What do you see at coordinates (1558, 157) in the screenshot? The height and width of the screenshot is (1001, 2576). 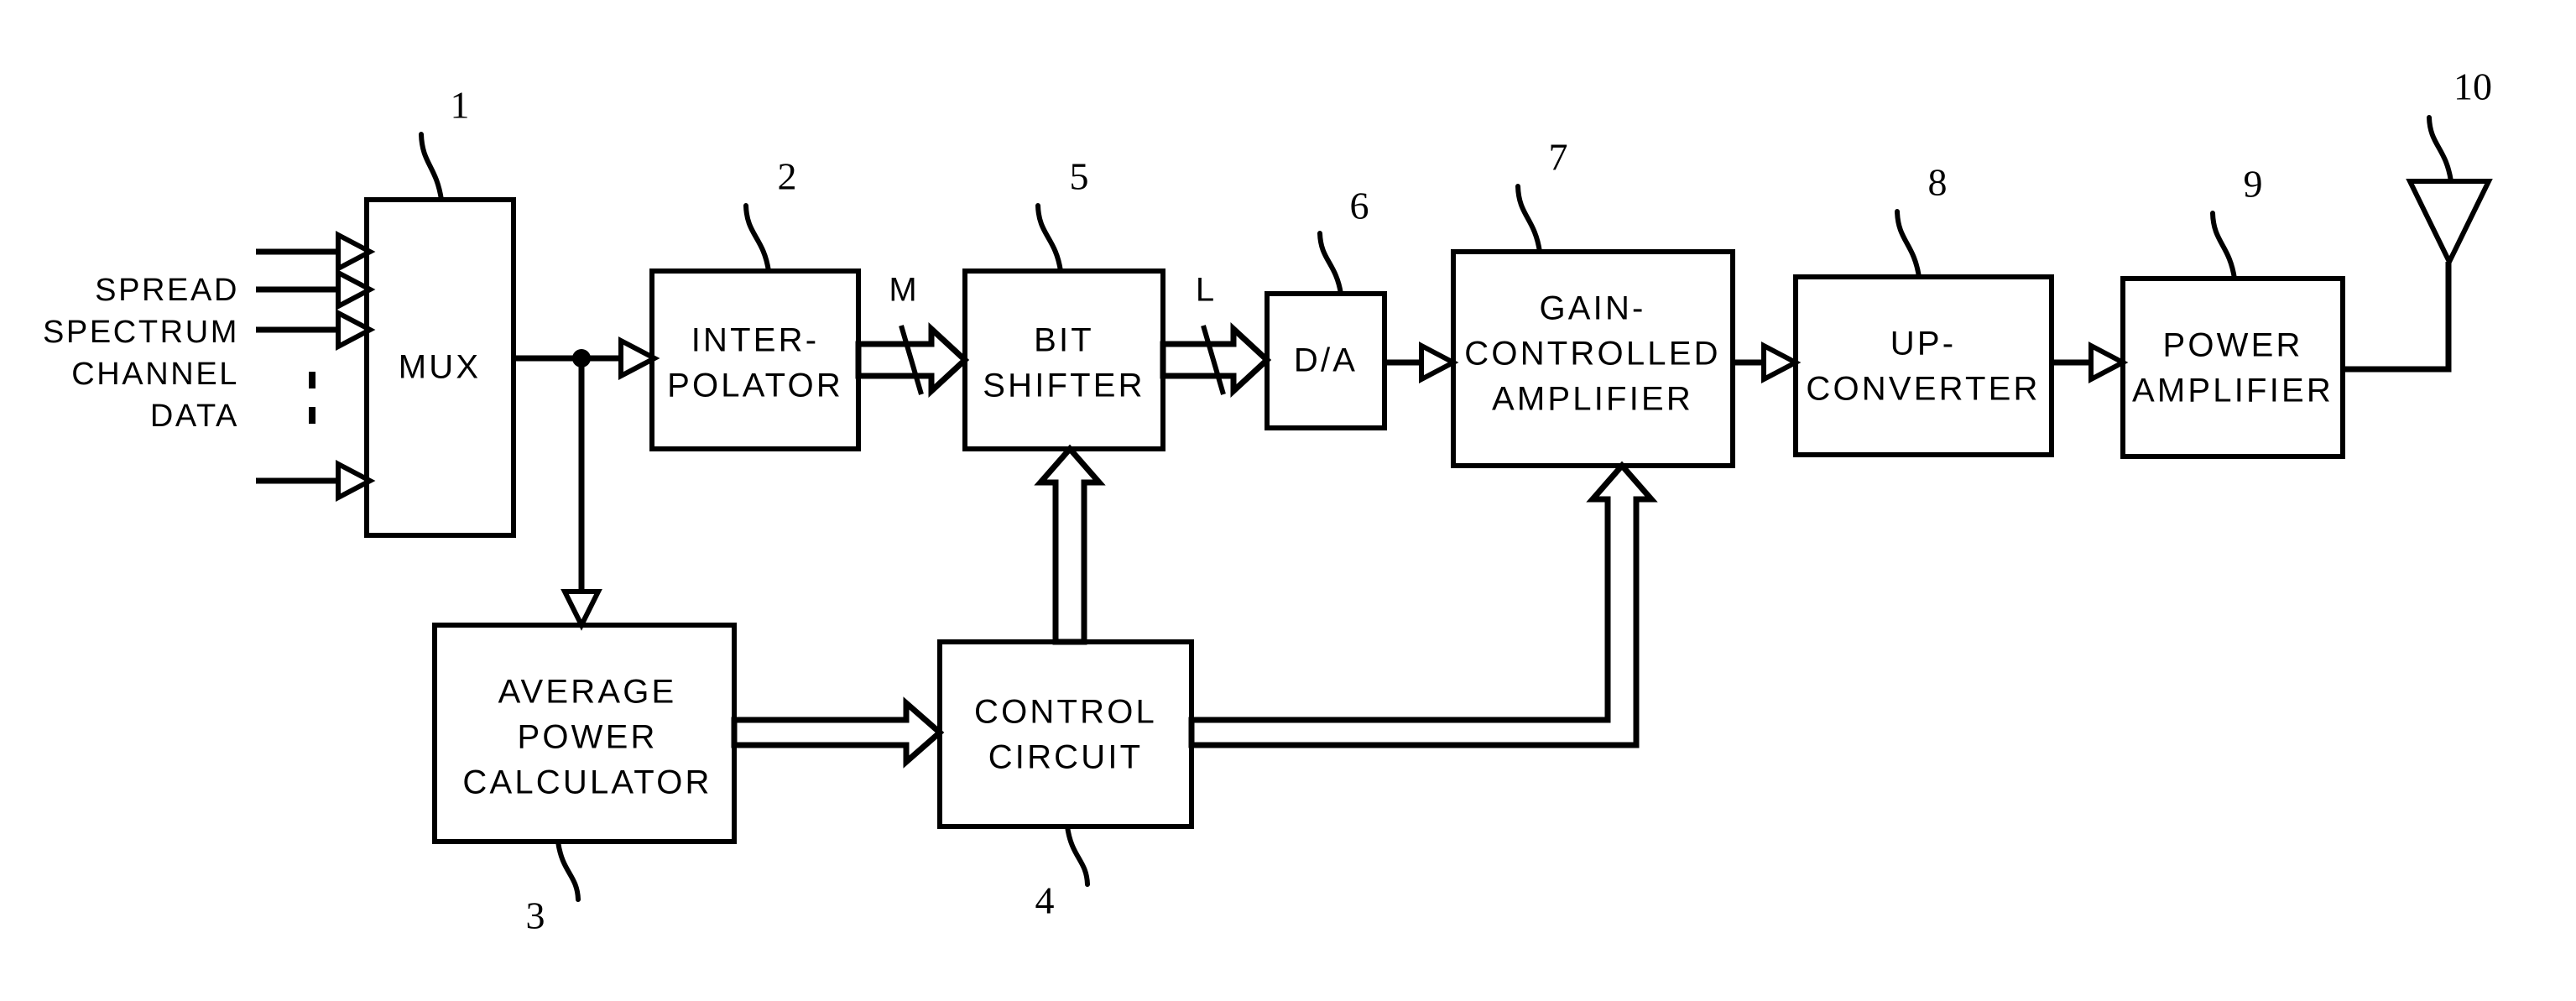 I see `ref-numeral-gca: 7` at bounding box center [1558, 157].